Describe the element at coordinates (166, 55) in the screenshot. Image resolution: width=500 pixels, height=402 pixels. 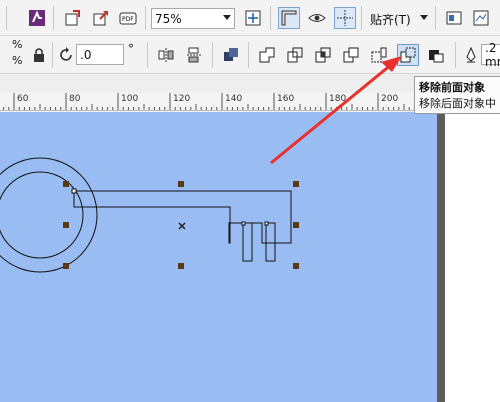
I see `mirror-horizontal-icon` at that location.